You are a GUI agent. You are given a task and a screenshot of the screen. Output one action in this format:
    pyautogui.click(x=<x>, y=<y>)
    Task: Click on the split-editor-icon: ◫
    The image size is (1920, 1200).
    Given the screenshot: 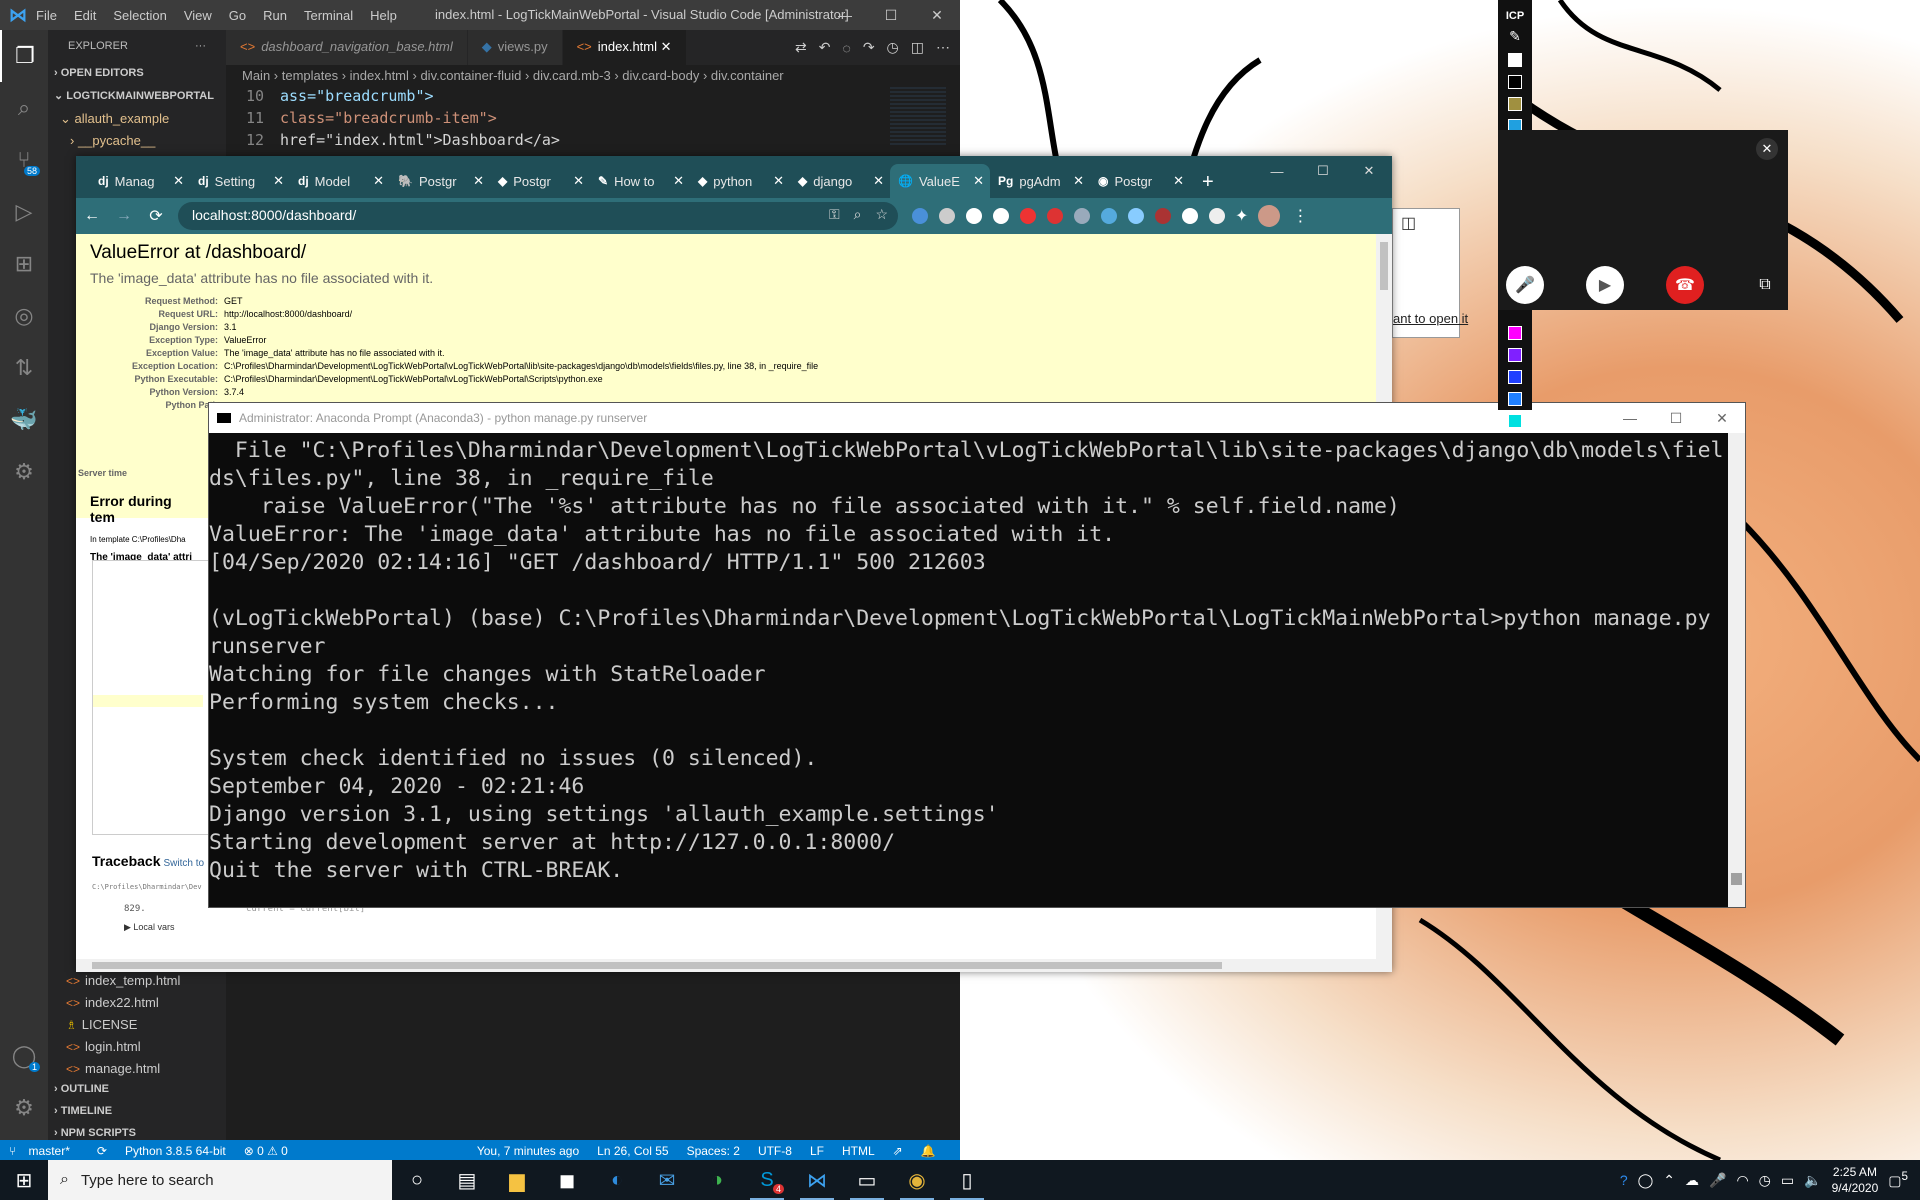 What is the action you would take?
    pyautogui.click(x=917, y=47)
    